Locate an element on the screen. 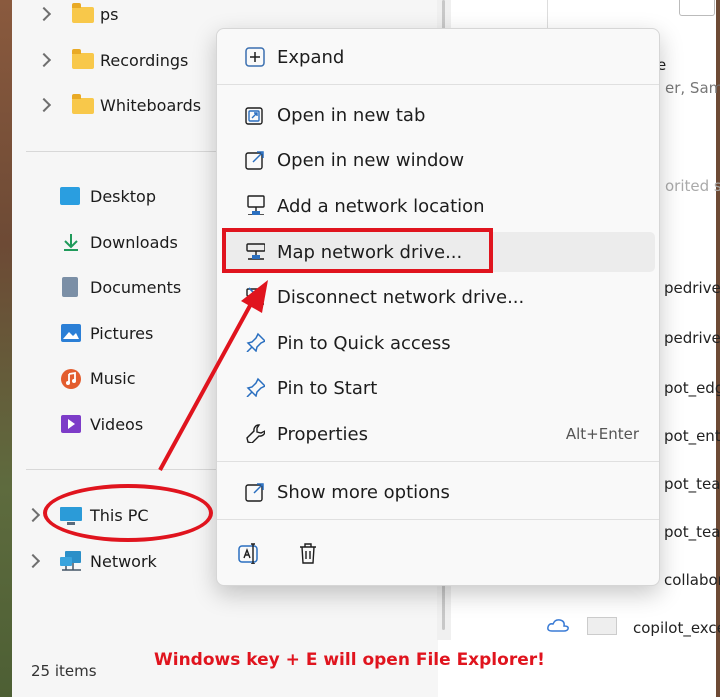  annotation-arrow is located at coordinates (213, 375).